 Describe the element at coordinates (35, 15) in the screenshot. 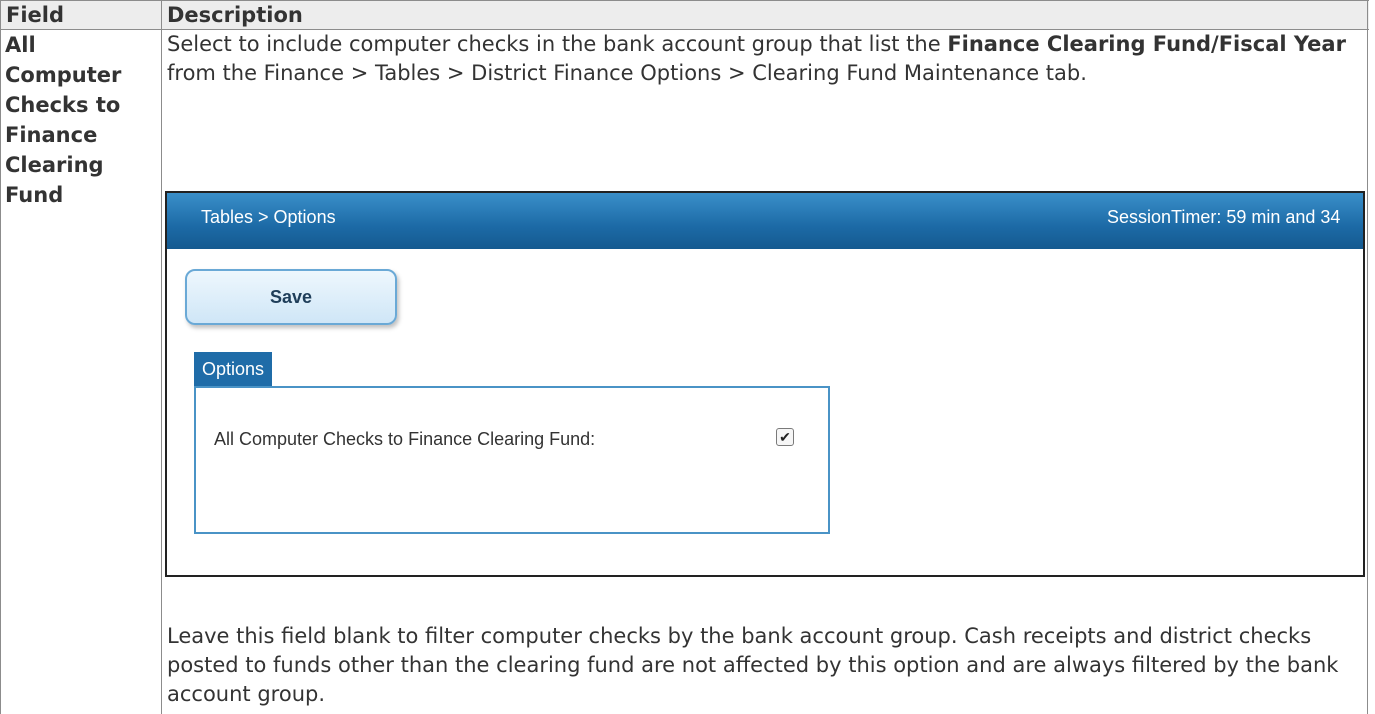

I see `column-header-field: Field` at that location.